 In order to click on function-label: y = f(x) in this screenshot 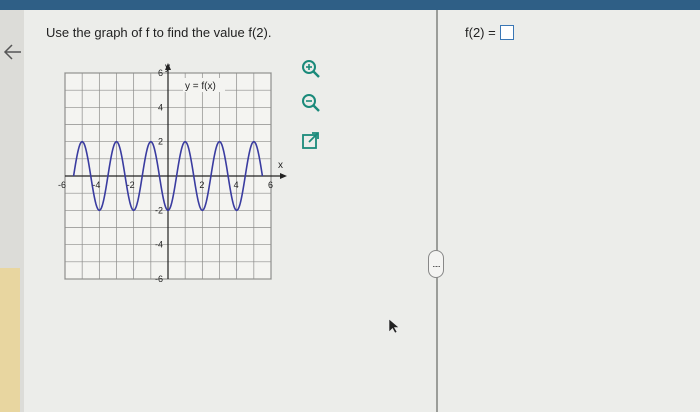, I will do `click(200, 86)`.